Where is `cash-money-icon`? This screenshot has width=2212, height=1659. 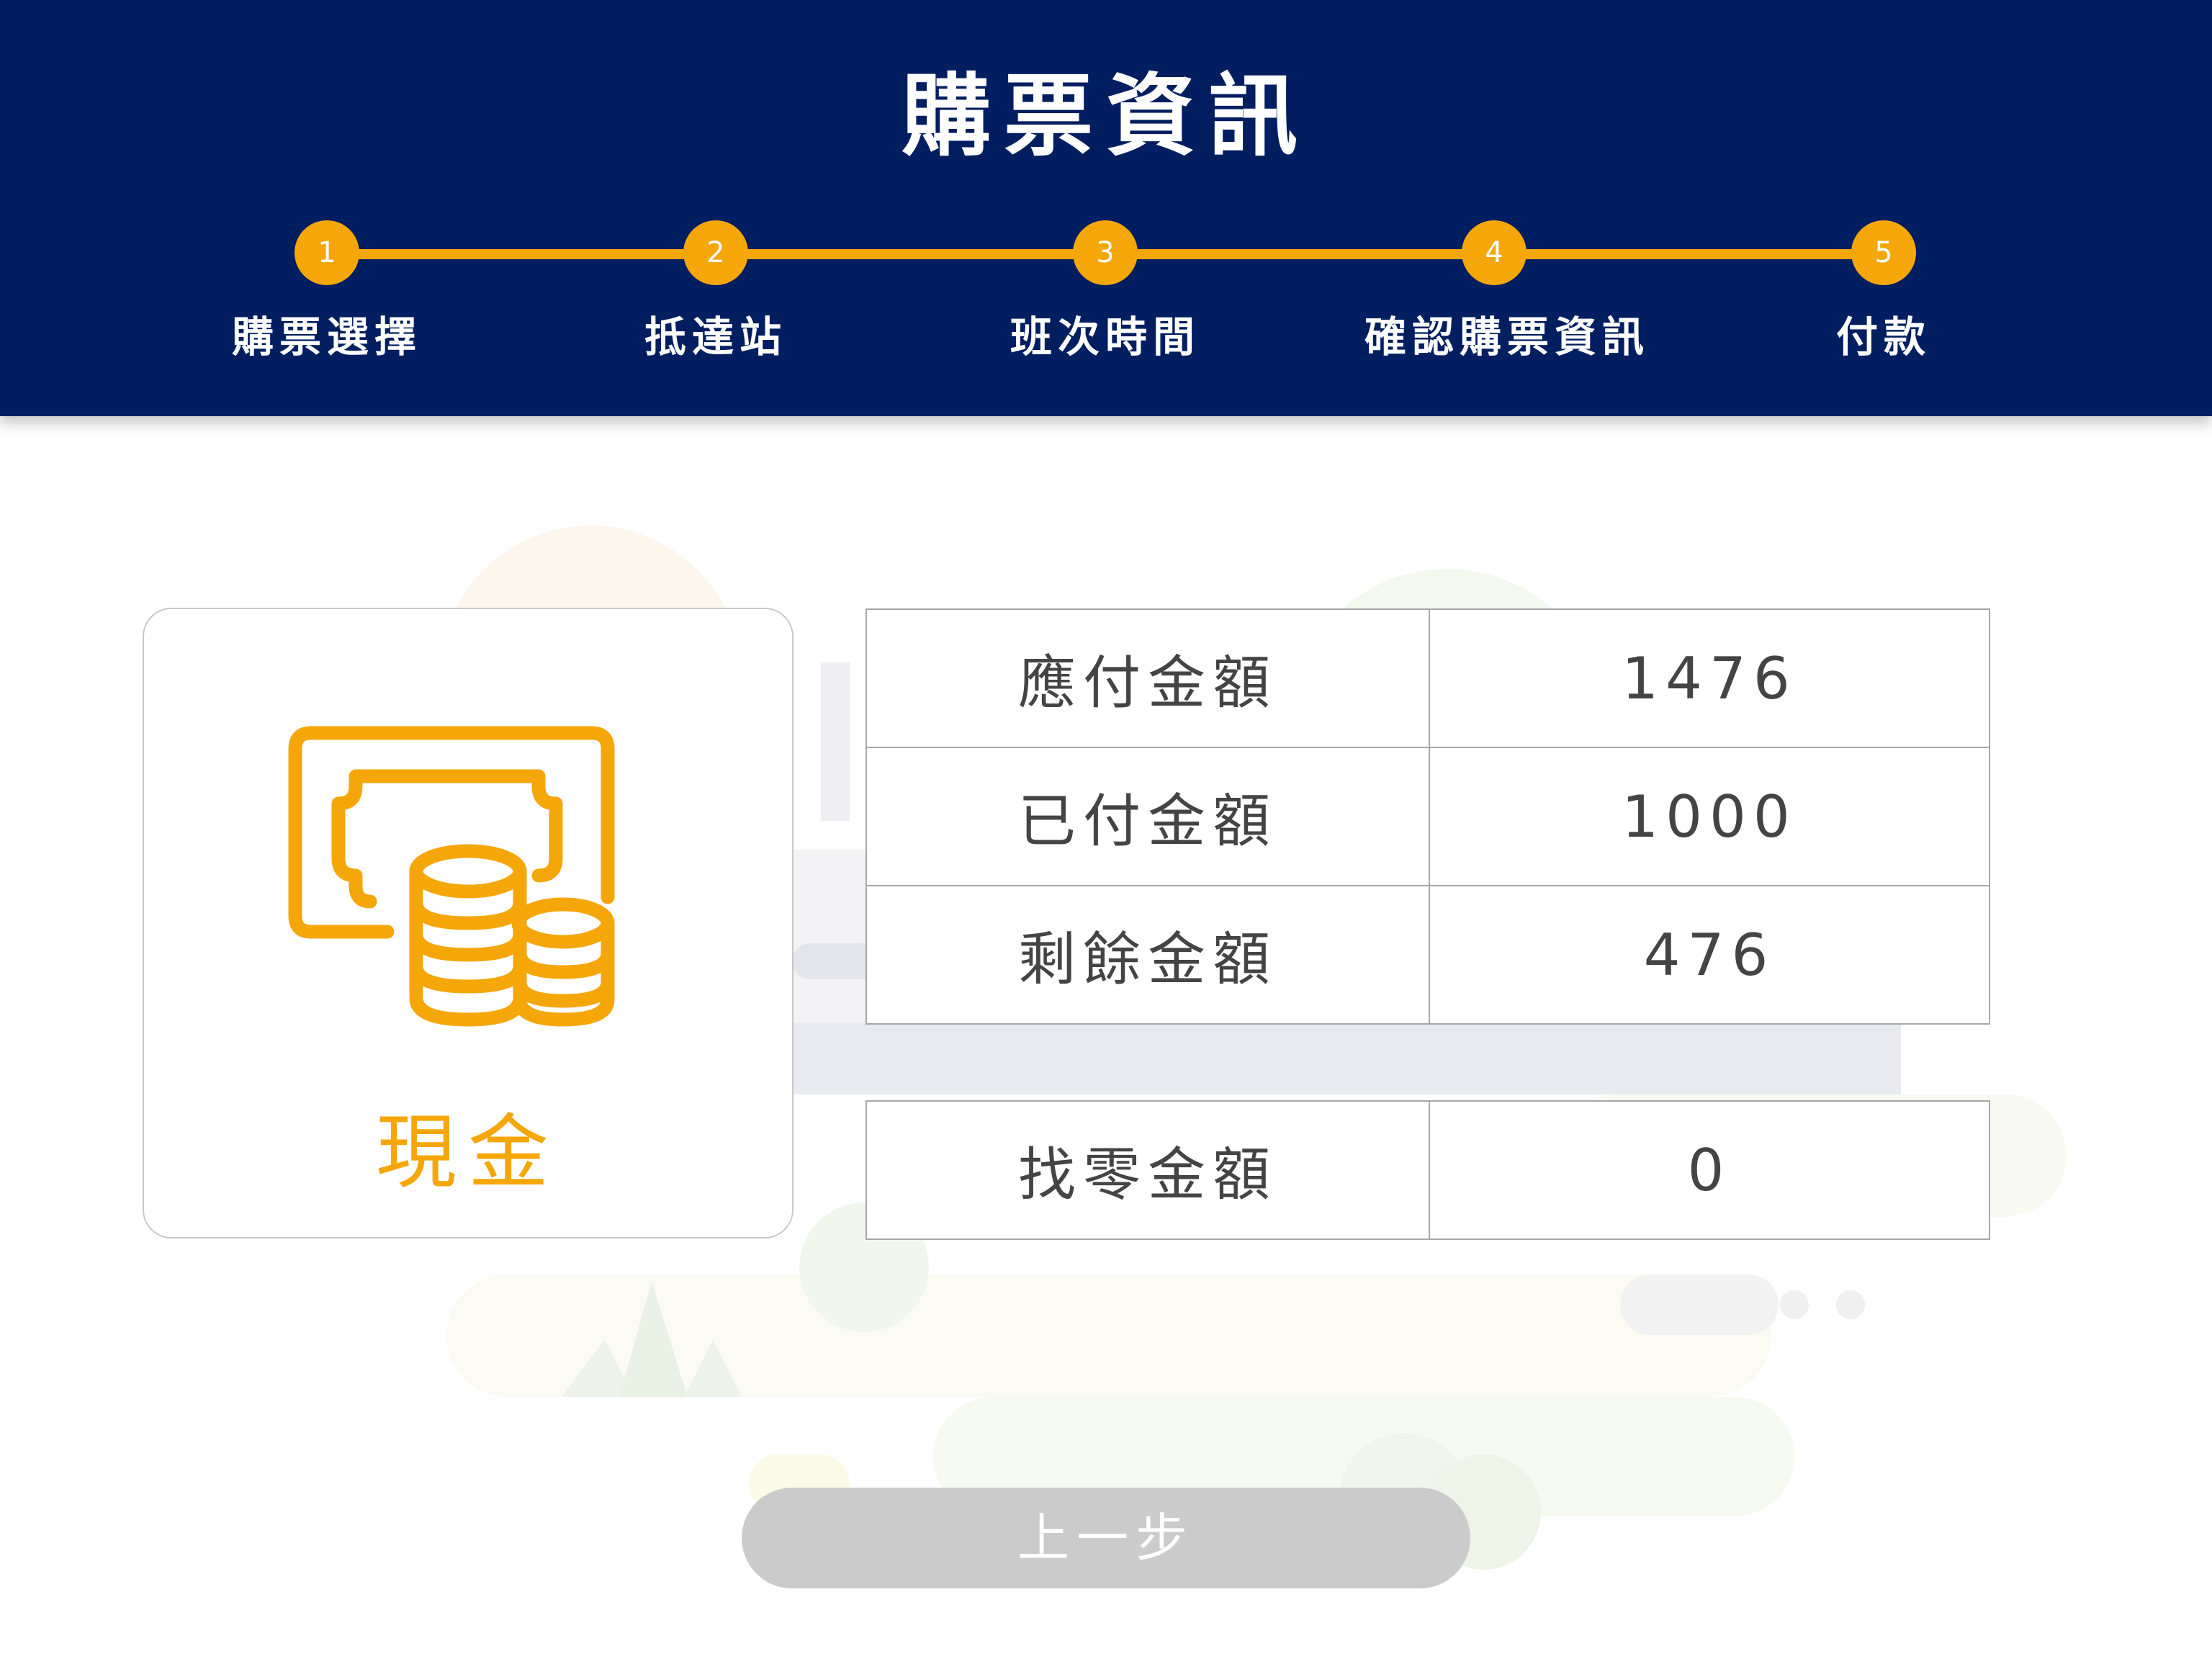
cash-money-icon is located at coordinates (452, 876).